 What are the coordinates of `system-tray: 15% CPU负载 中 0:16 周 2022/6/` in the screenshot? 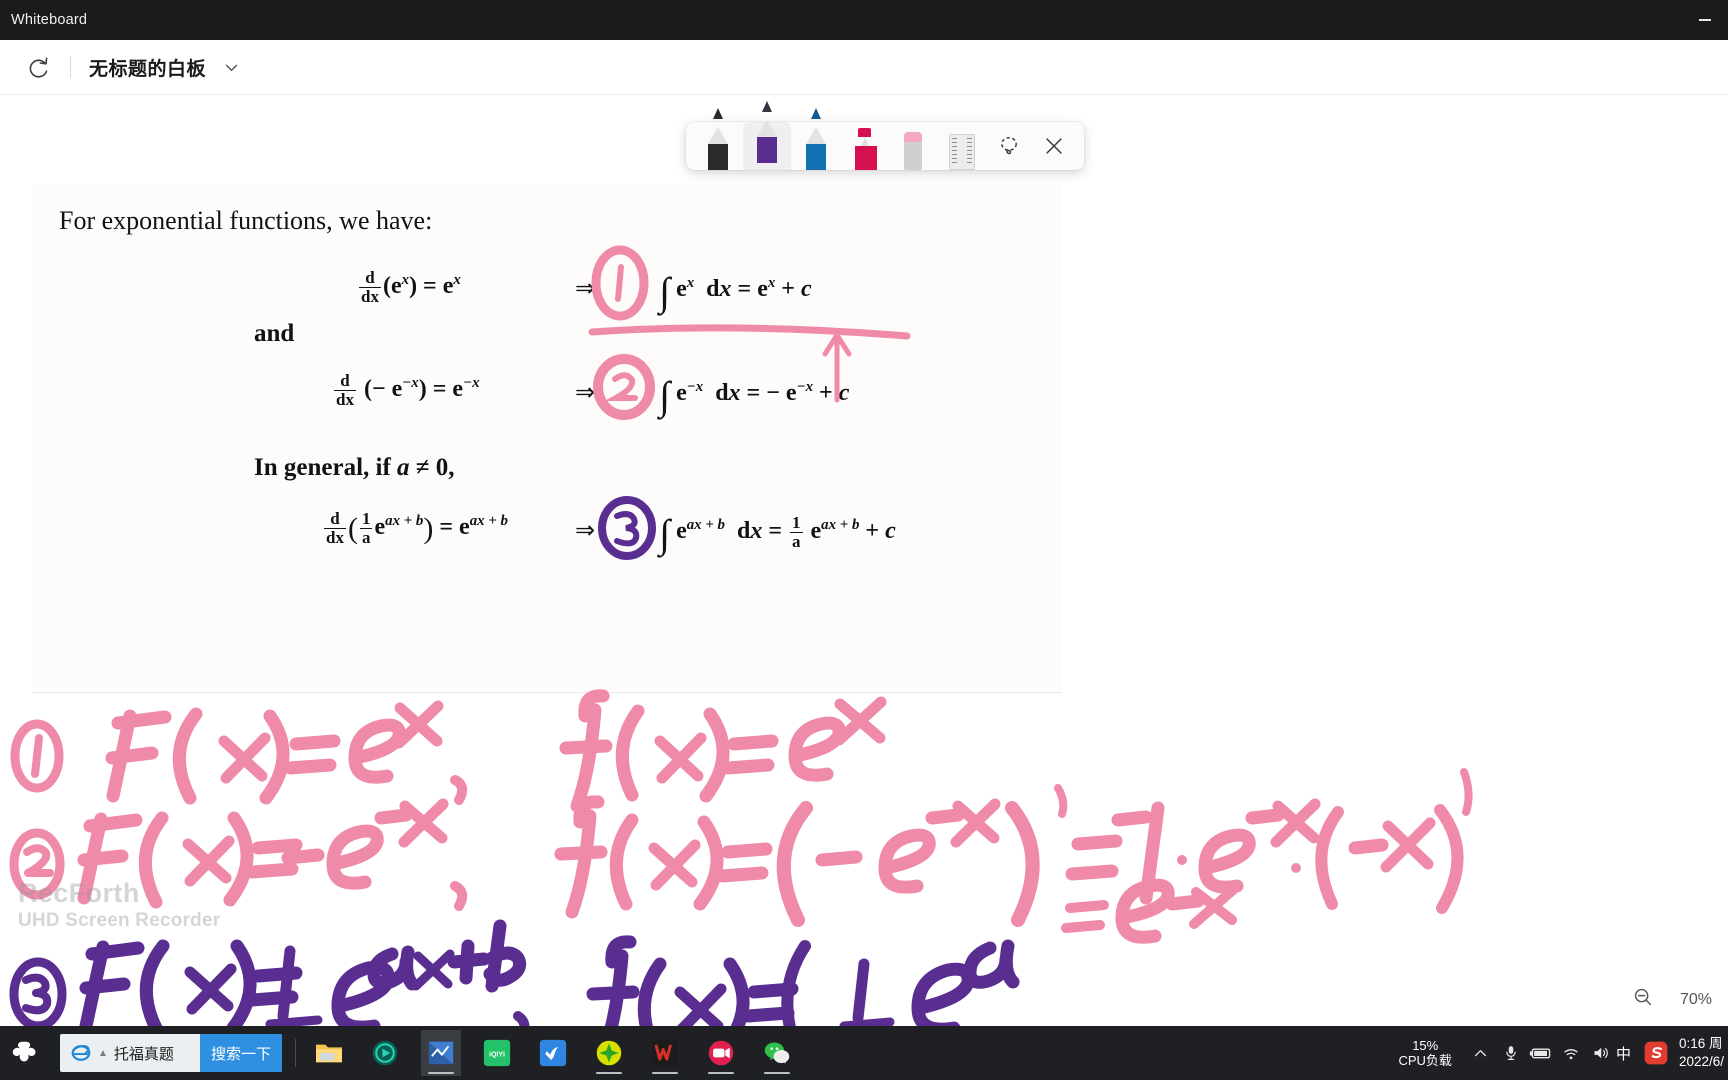 It's located at (1563, 1052).